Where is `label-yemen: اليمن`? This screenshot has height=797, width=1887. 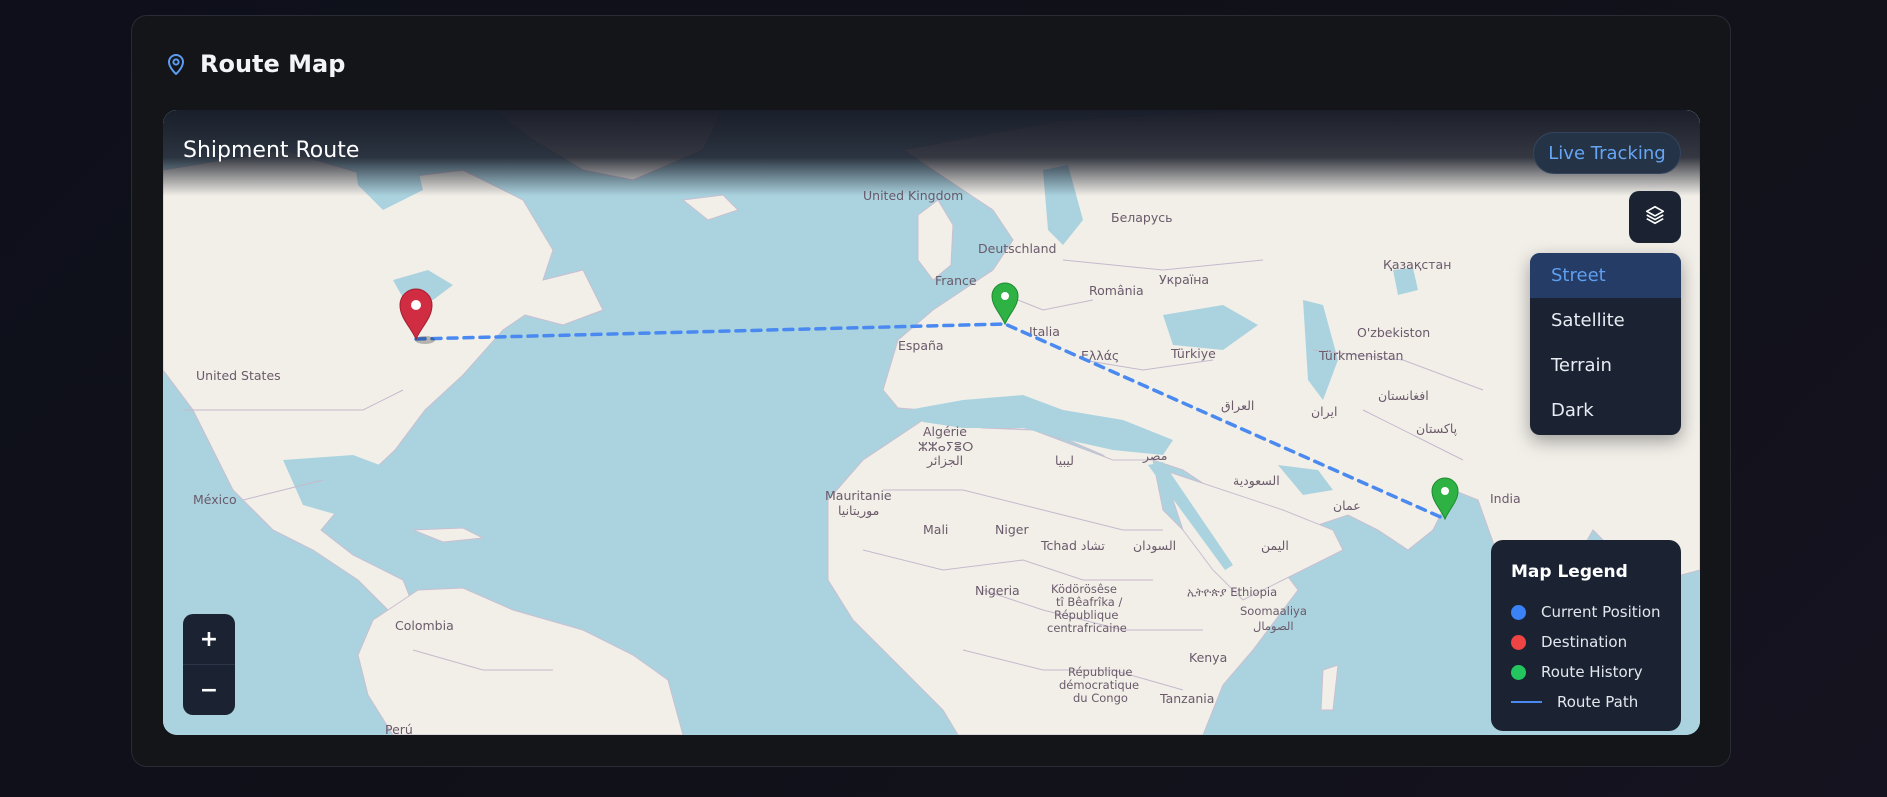 label-yemen: اليمن is located at coordinates (1275, 546).